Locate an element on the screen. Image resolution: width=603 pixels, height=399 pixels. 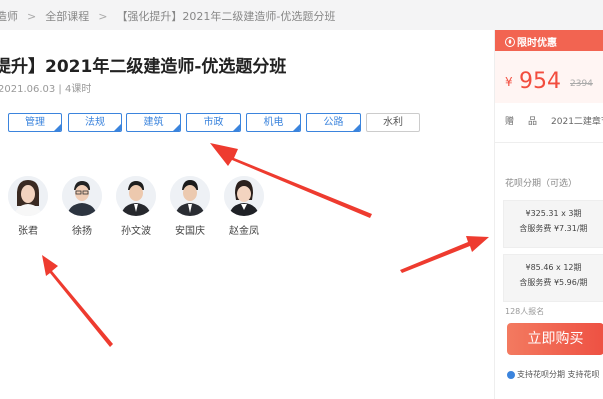
plan-amount: ¥85.46 x 12期 is located at coordinates (553, 267).